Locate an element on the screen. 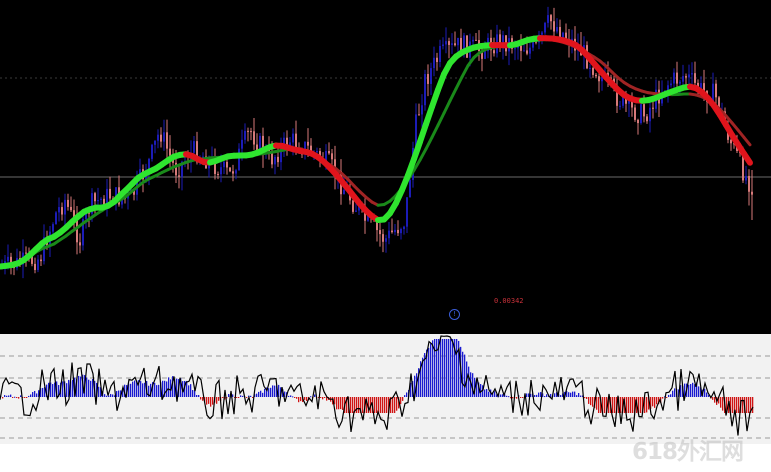  price-readout: 0.00342 is located at coordinates (509, 301).